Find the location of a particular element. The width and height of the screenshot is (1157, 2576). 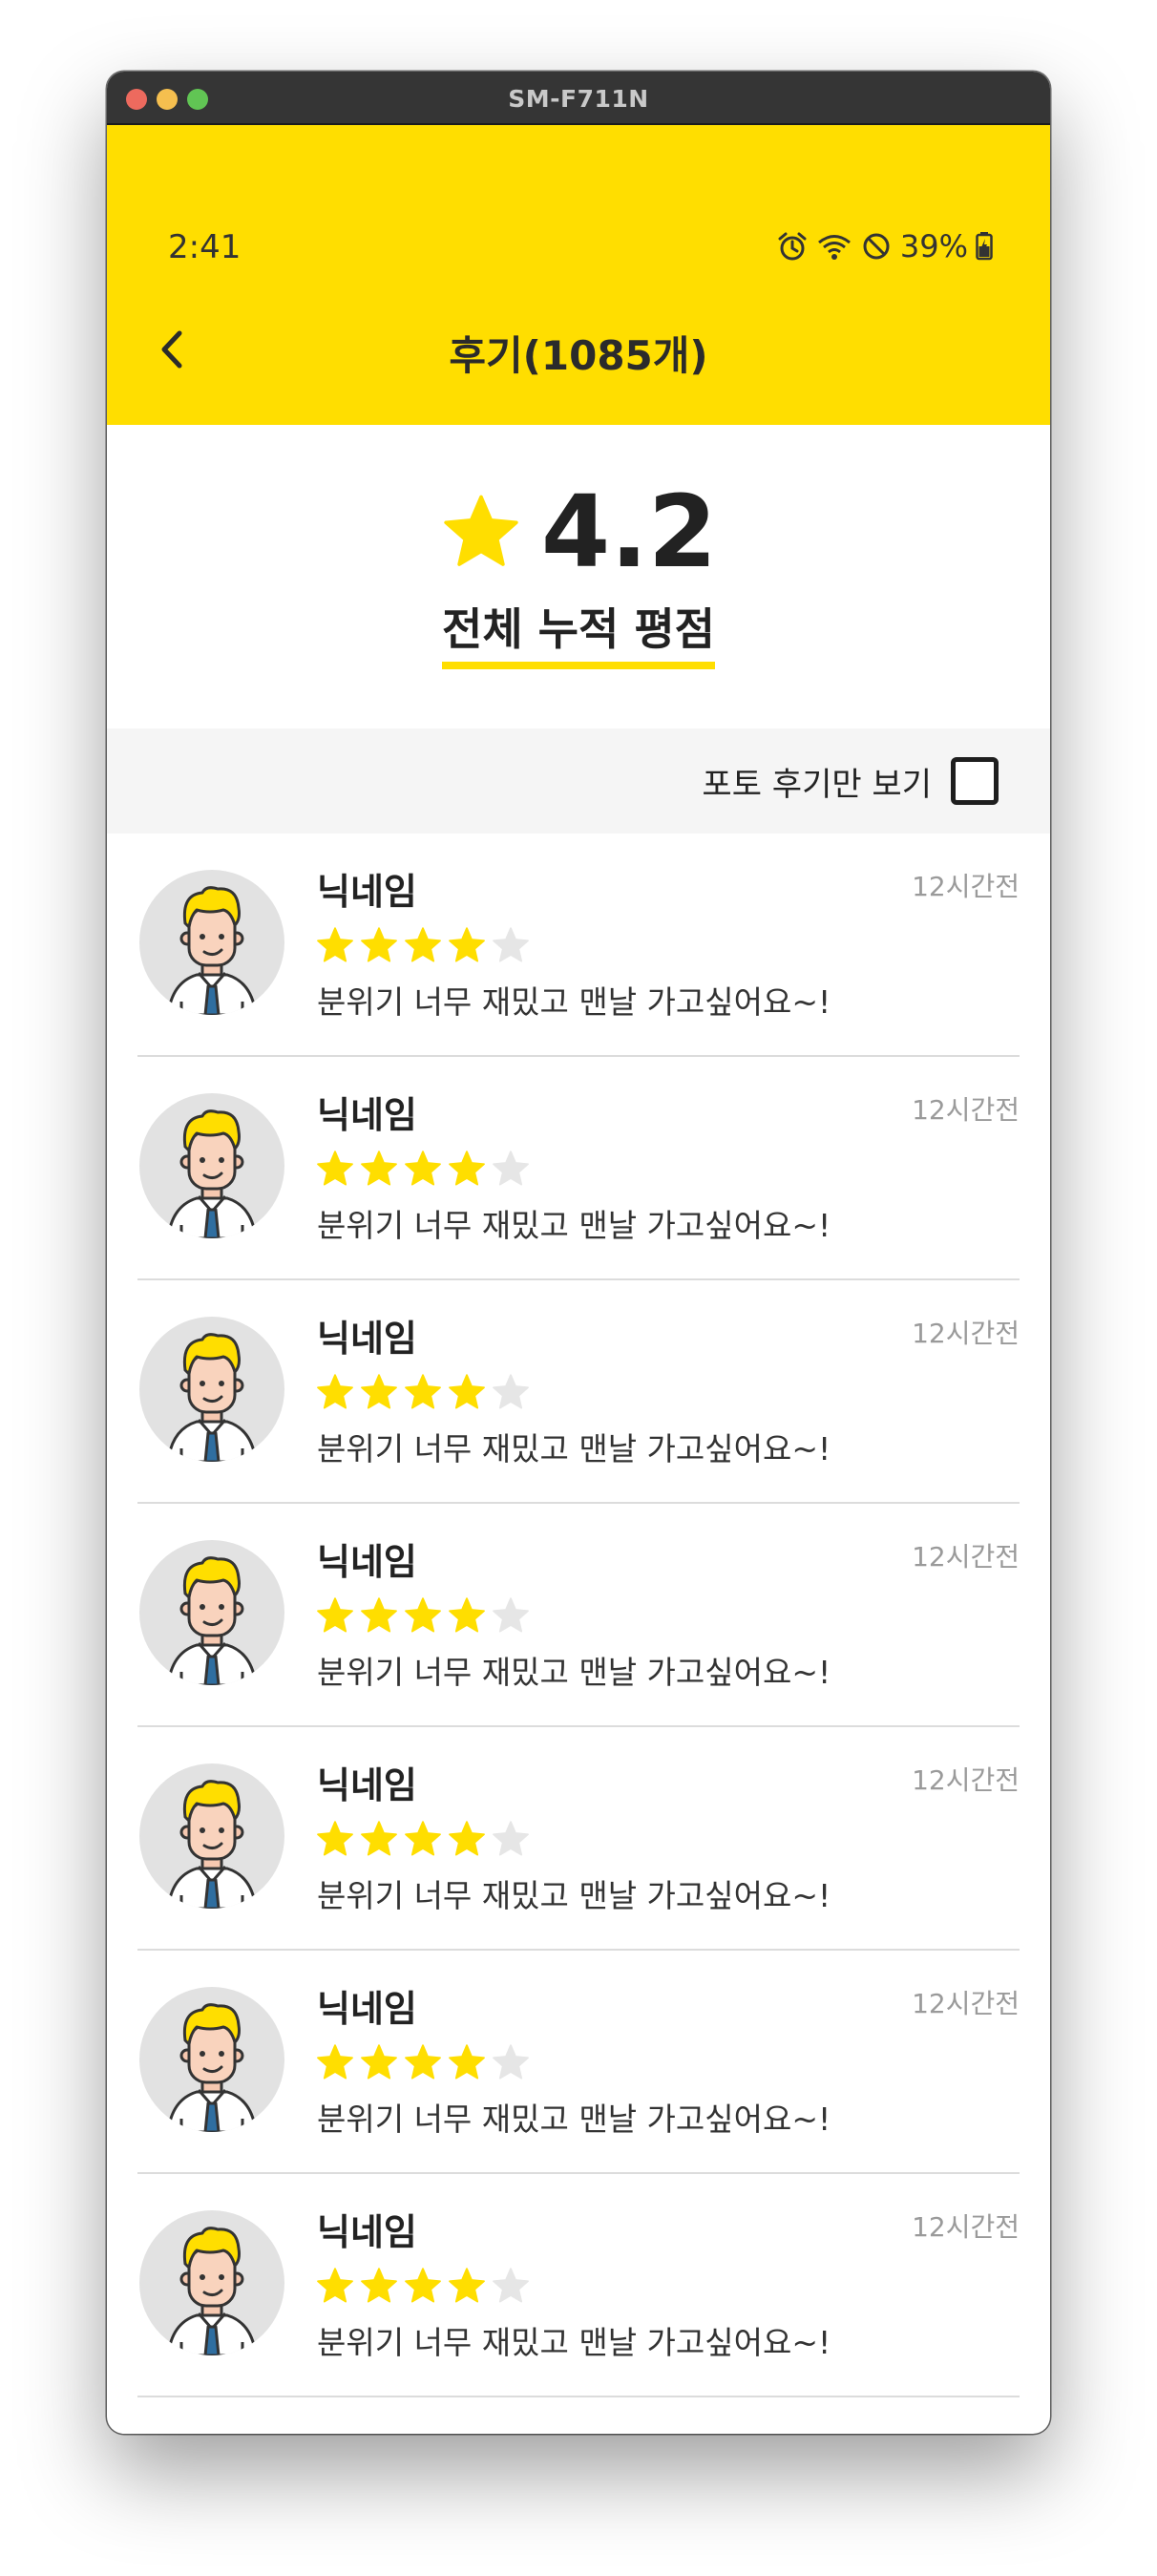

average-rating: 4.2 is located at coordinates (629, 532).